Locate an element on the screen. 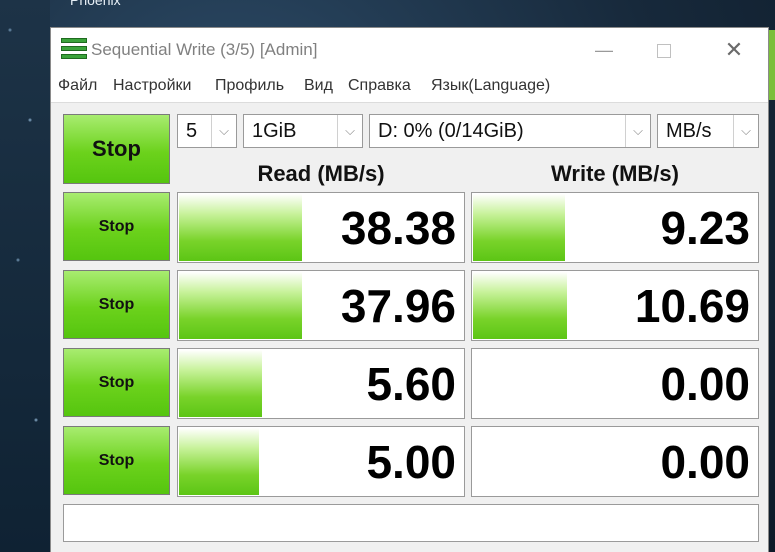 The width and height of the screenshot is (775, 552). minimize-button: — is located at coordinates (604, 50).